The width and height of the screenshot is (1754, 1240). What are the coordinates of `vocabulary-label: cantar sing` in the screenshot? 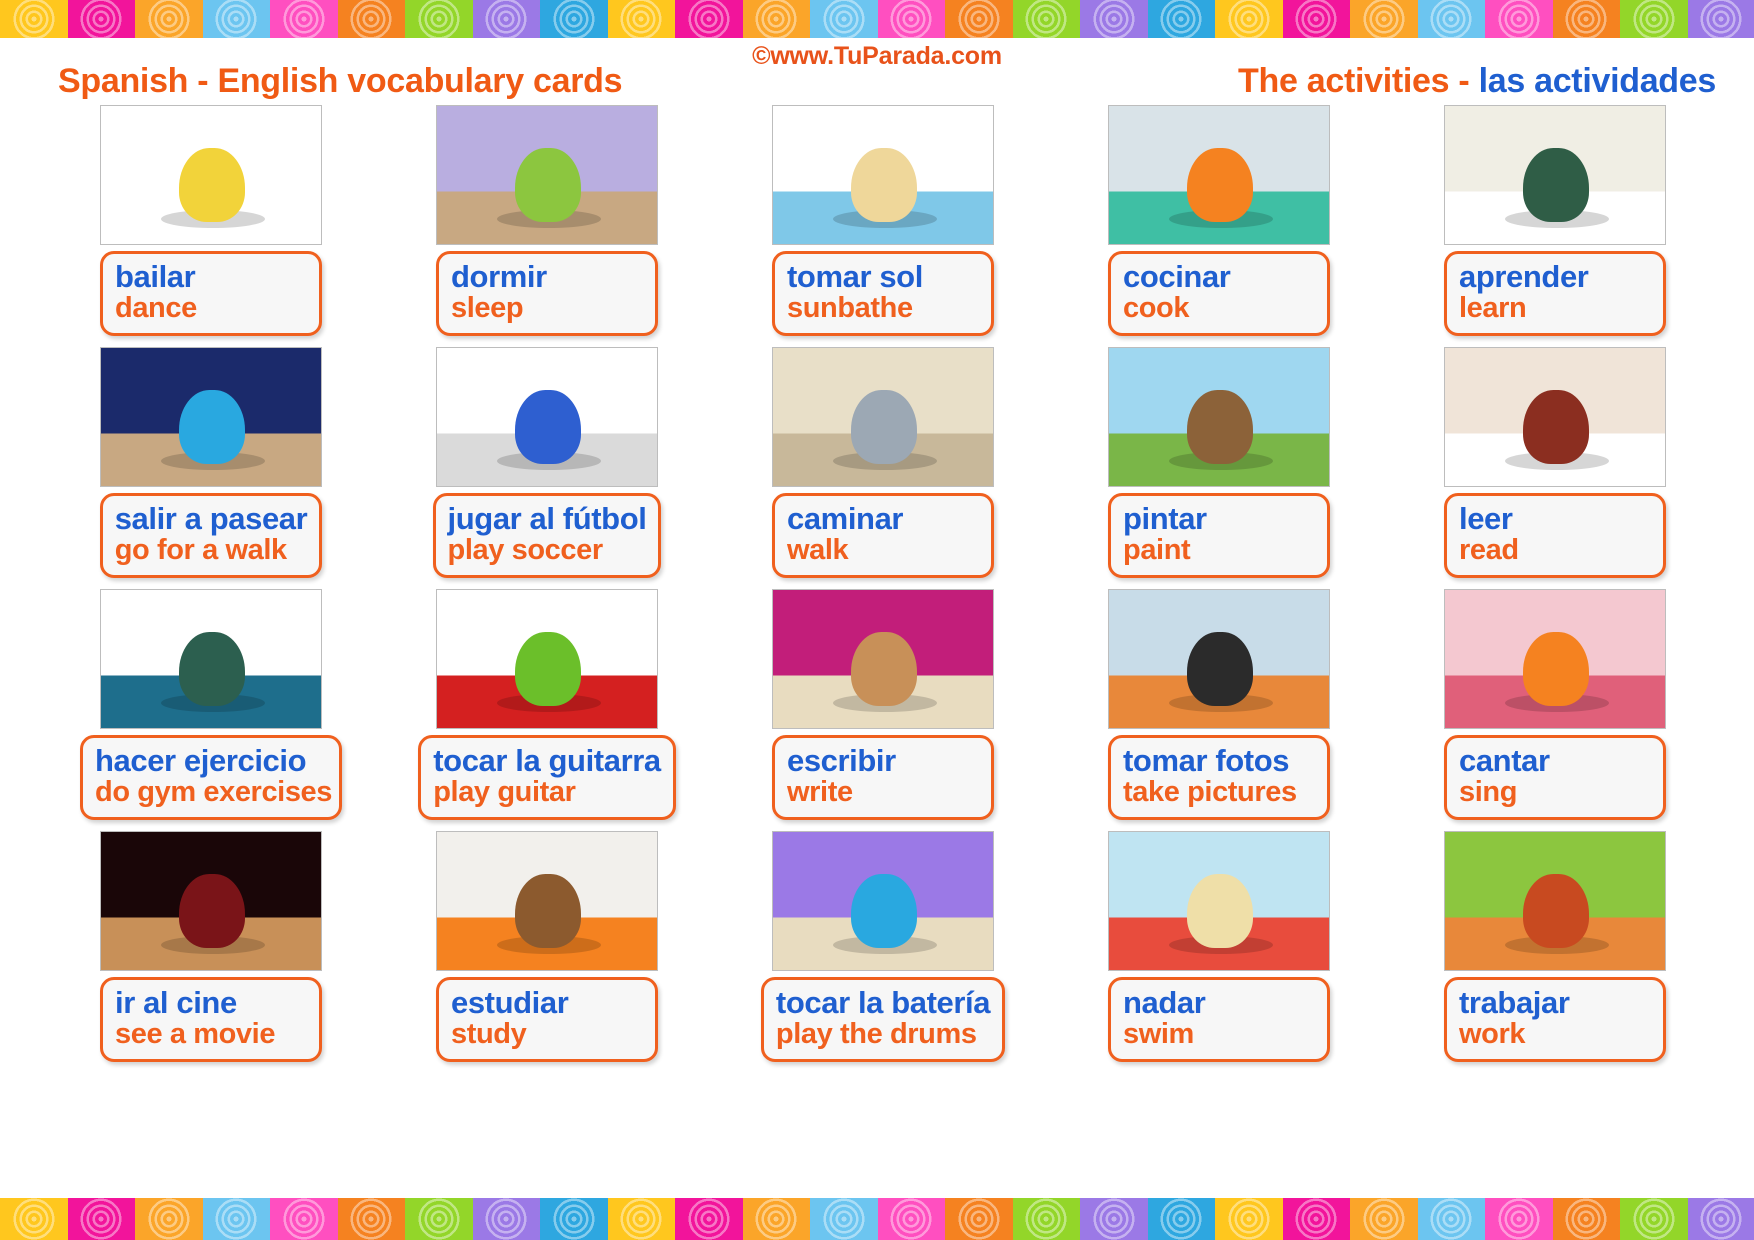 It's located at (1555, 777).